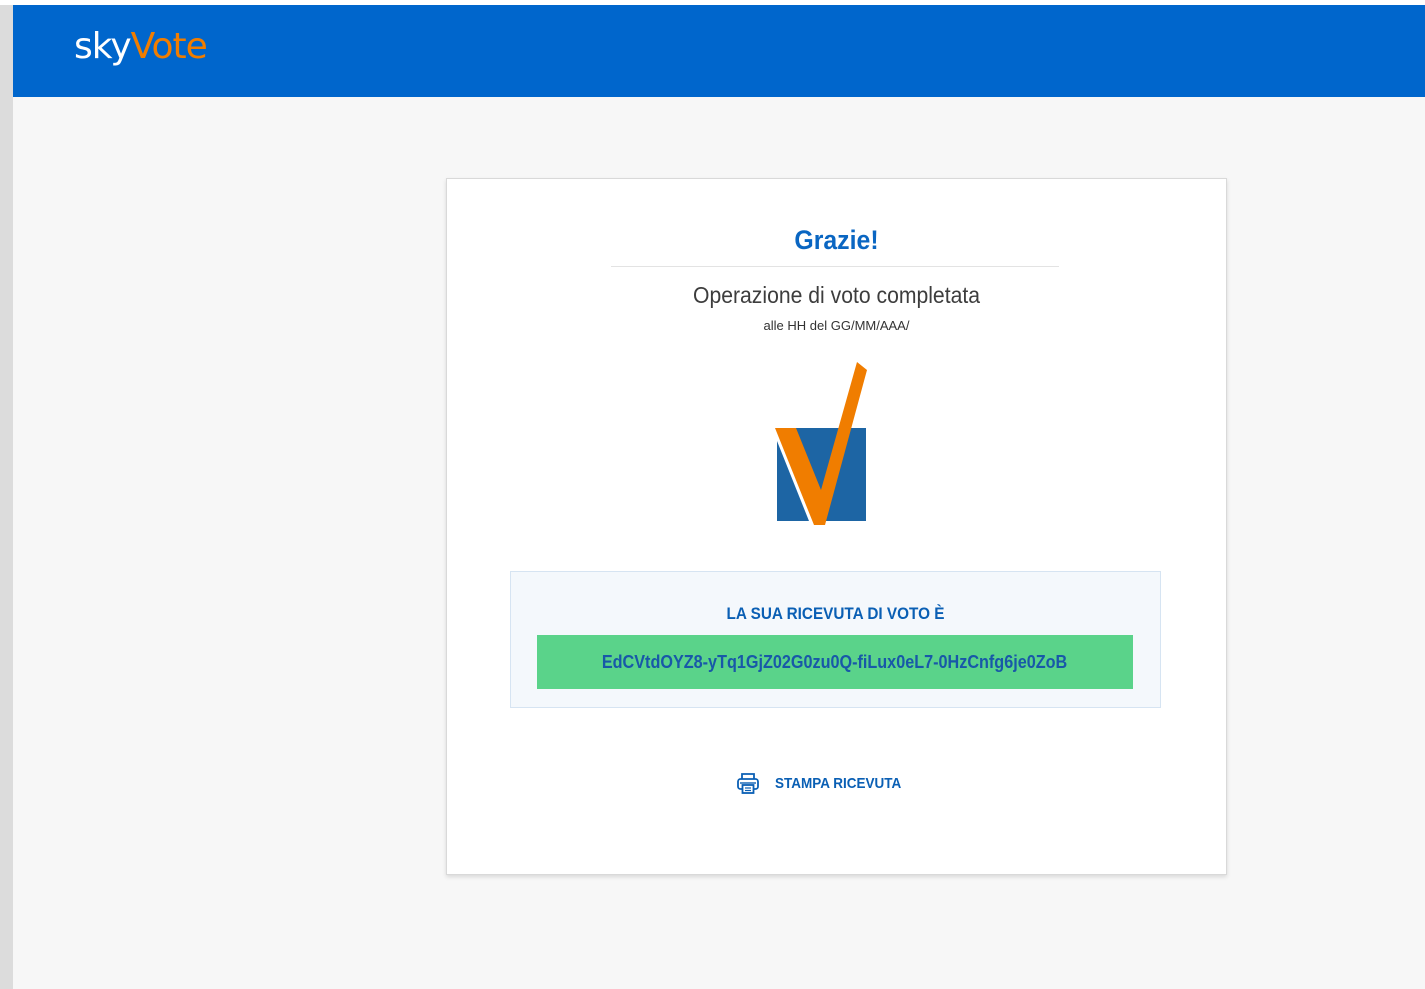 This screenshot has width=1425, height=989. What do you see at coordinates (836, 240) in the screenshot?
I see `card-title: Grazie!` at bounding box center [836, 240].